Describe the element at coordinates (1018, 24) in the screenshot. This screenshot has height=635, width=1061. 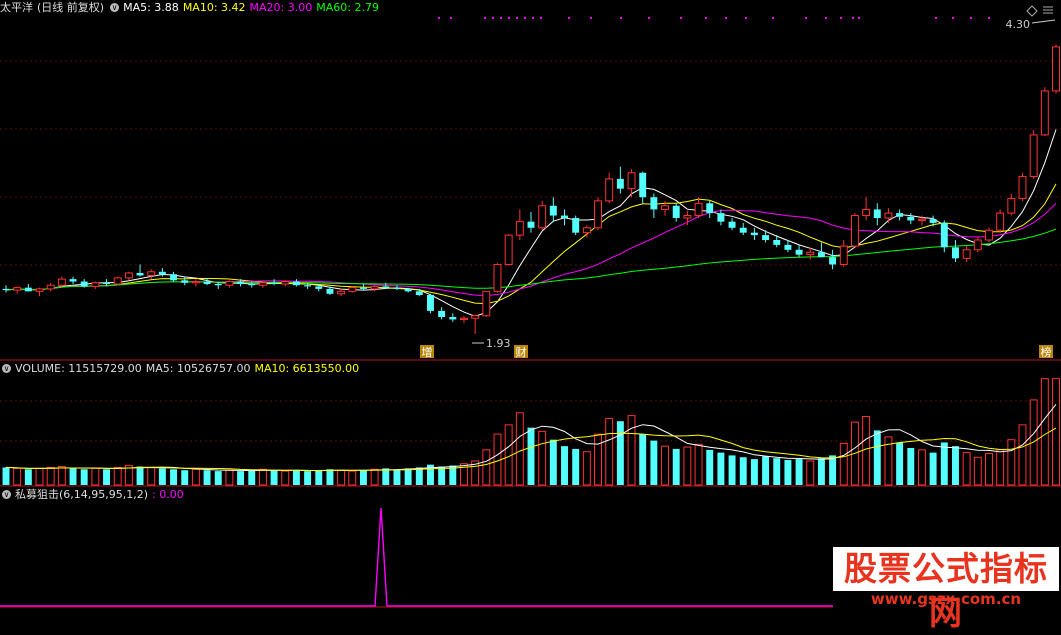
I see `high-price-label: 4.30` at that location.